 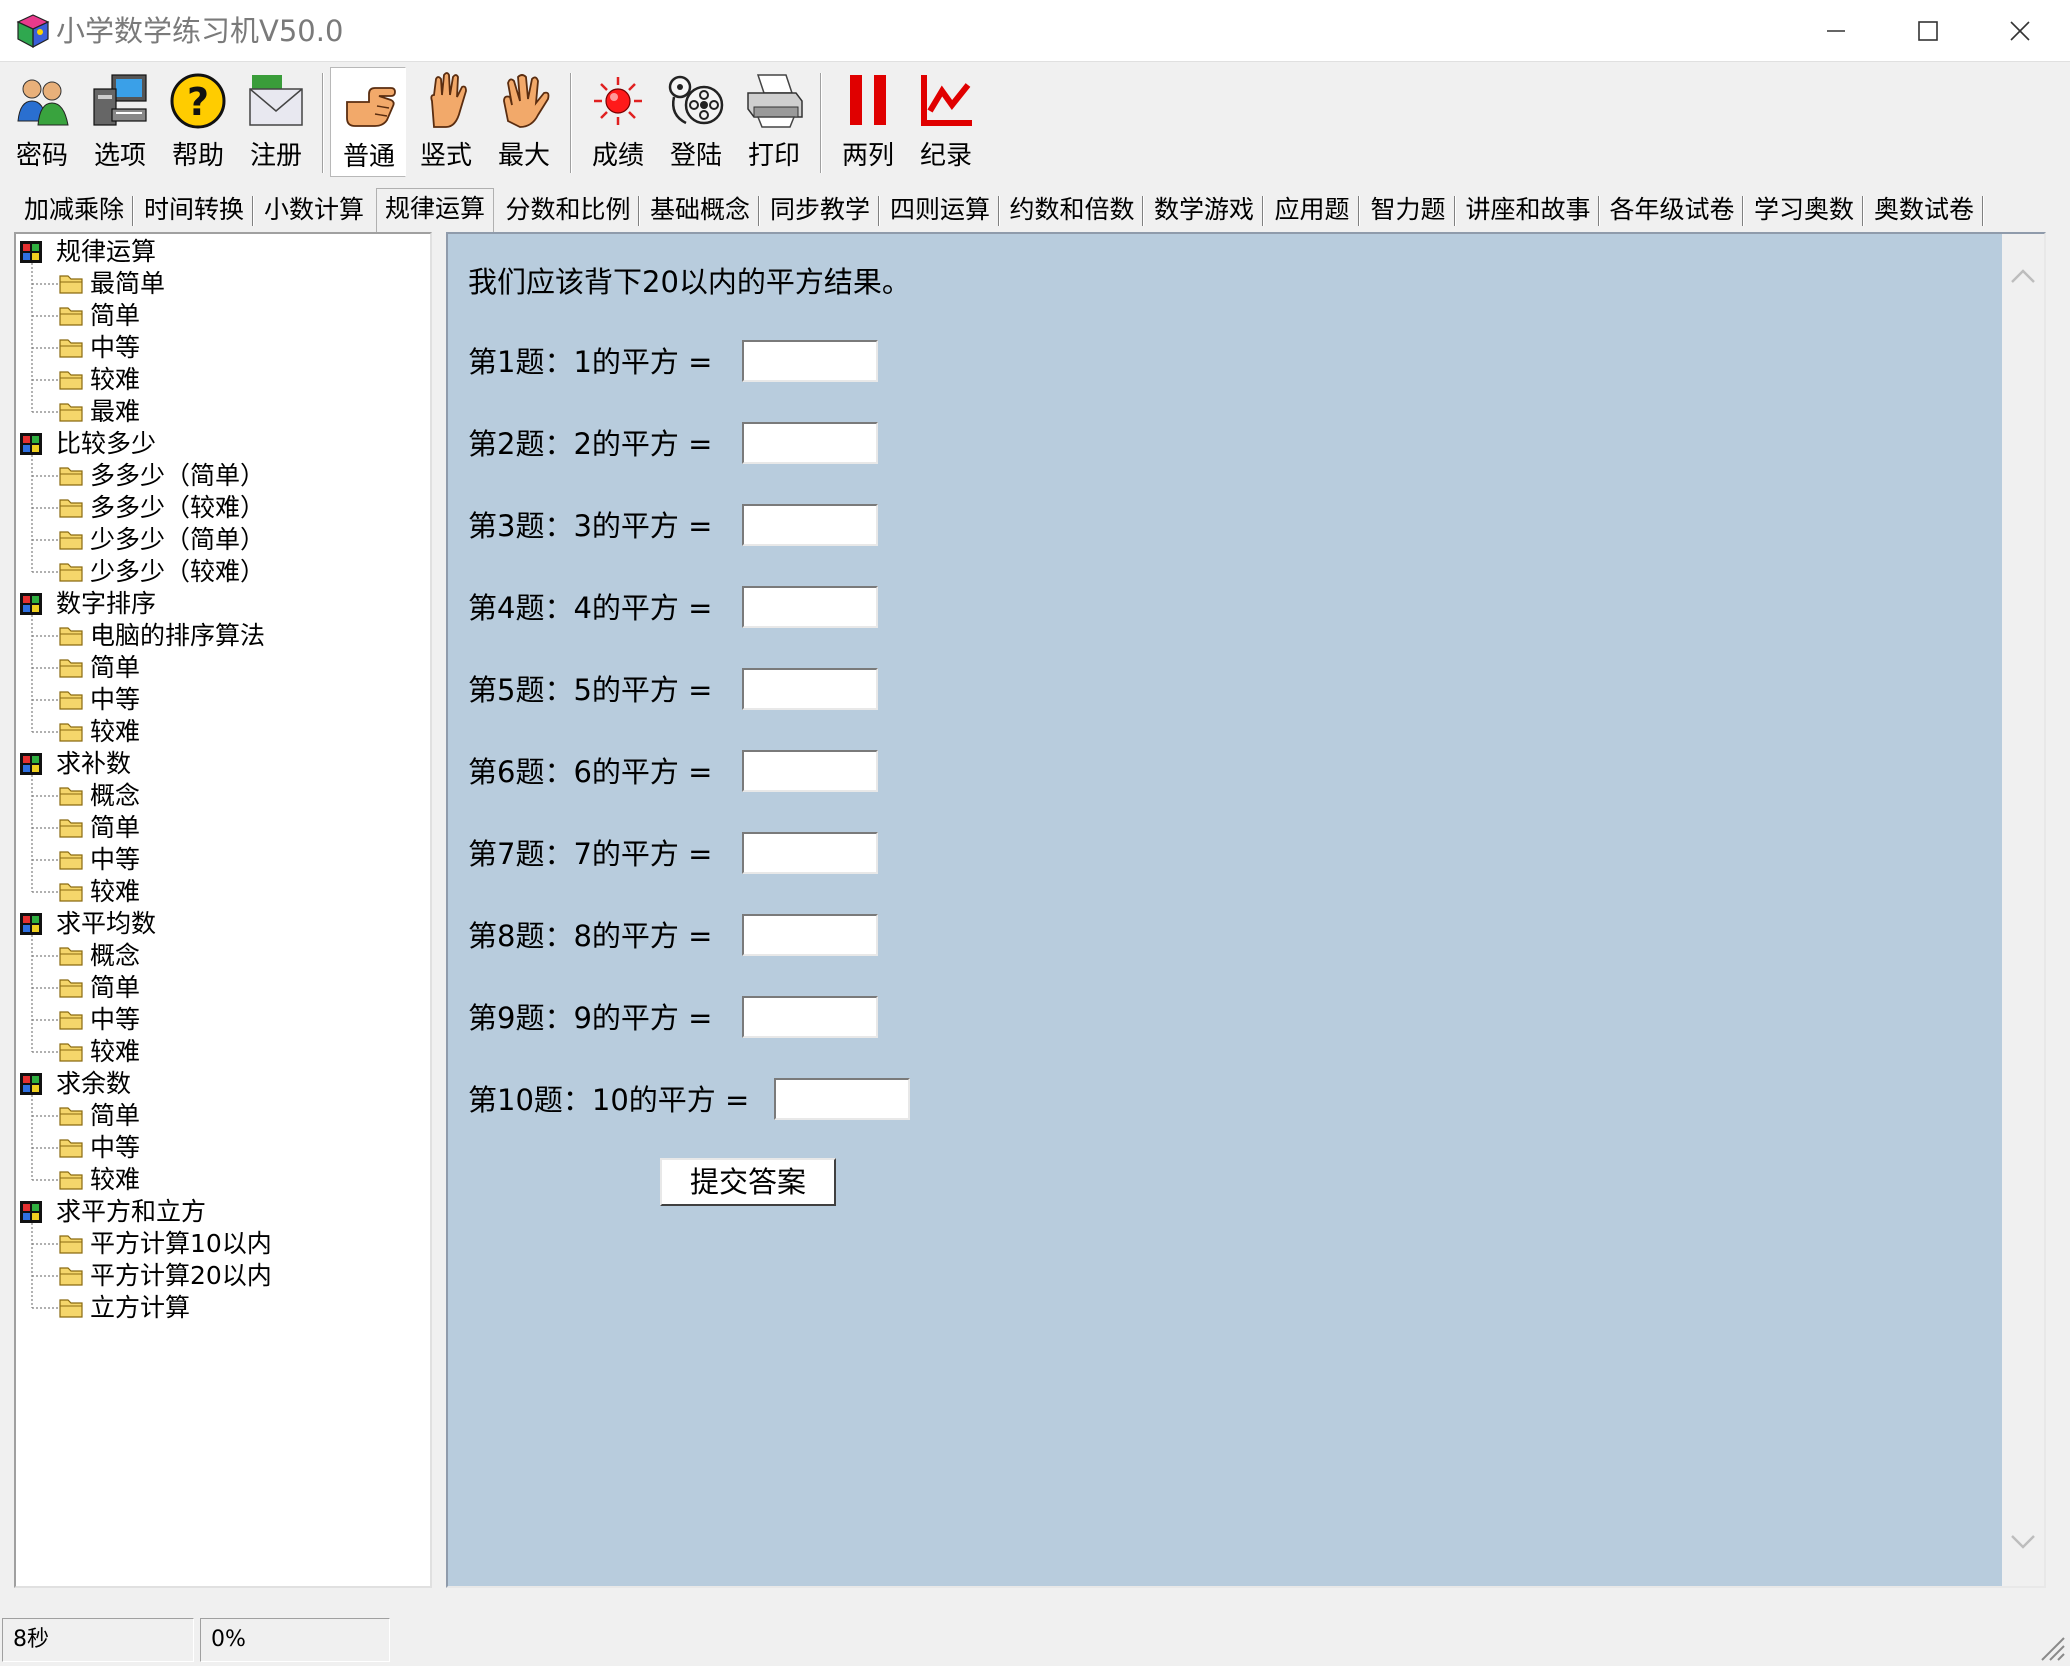 I want to click on register-button: 注册, so click(x=276, y=122).